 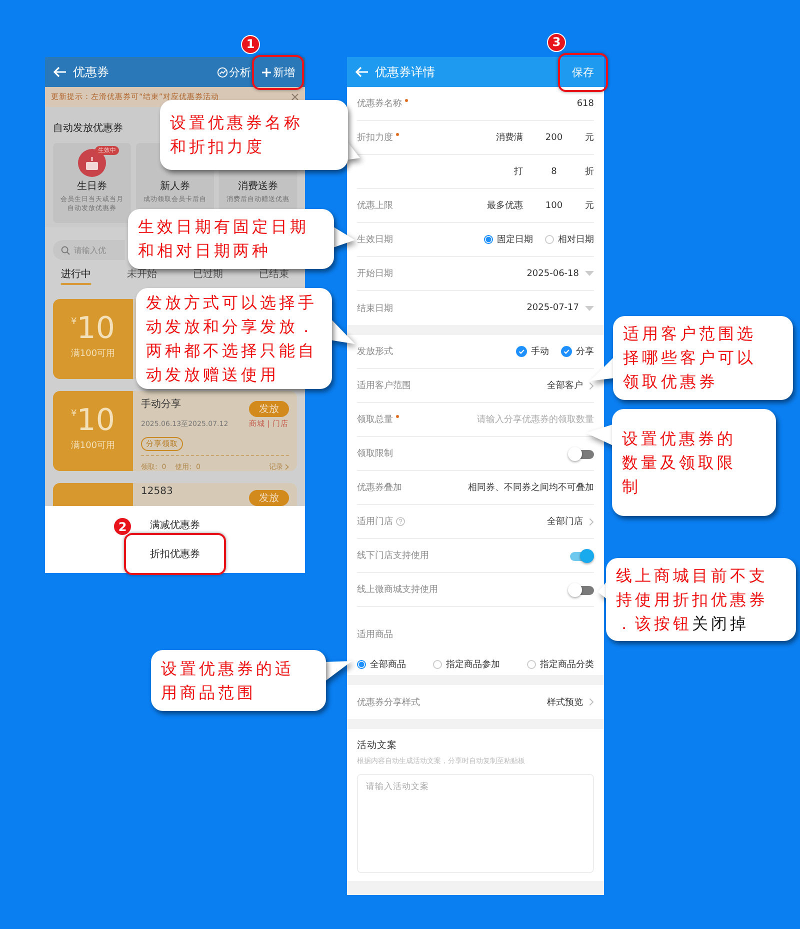 I want to click on radio-option: 相对日期, so click(x=569, y=239).